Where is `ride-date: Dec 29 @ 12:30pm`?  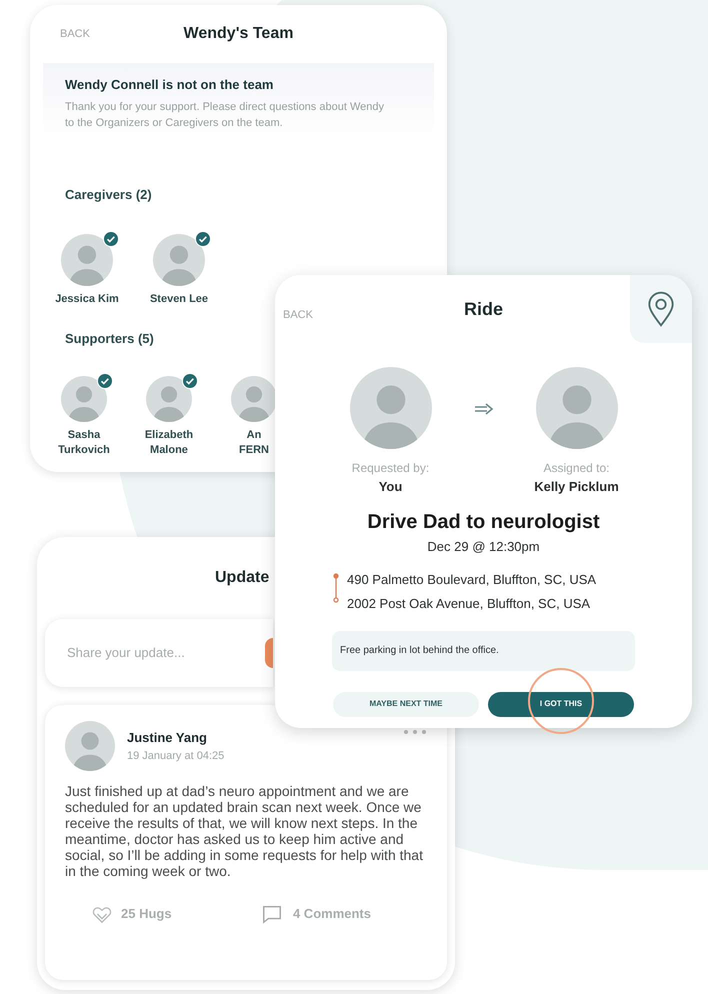 ride-date: Dec 29 @ 12:30pm is located at coordinates (483, 547).